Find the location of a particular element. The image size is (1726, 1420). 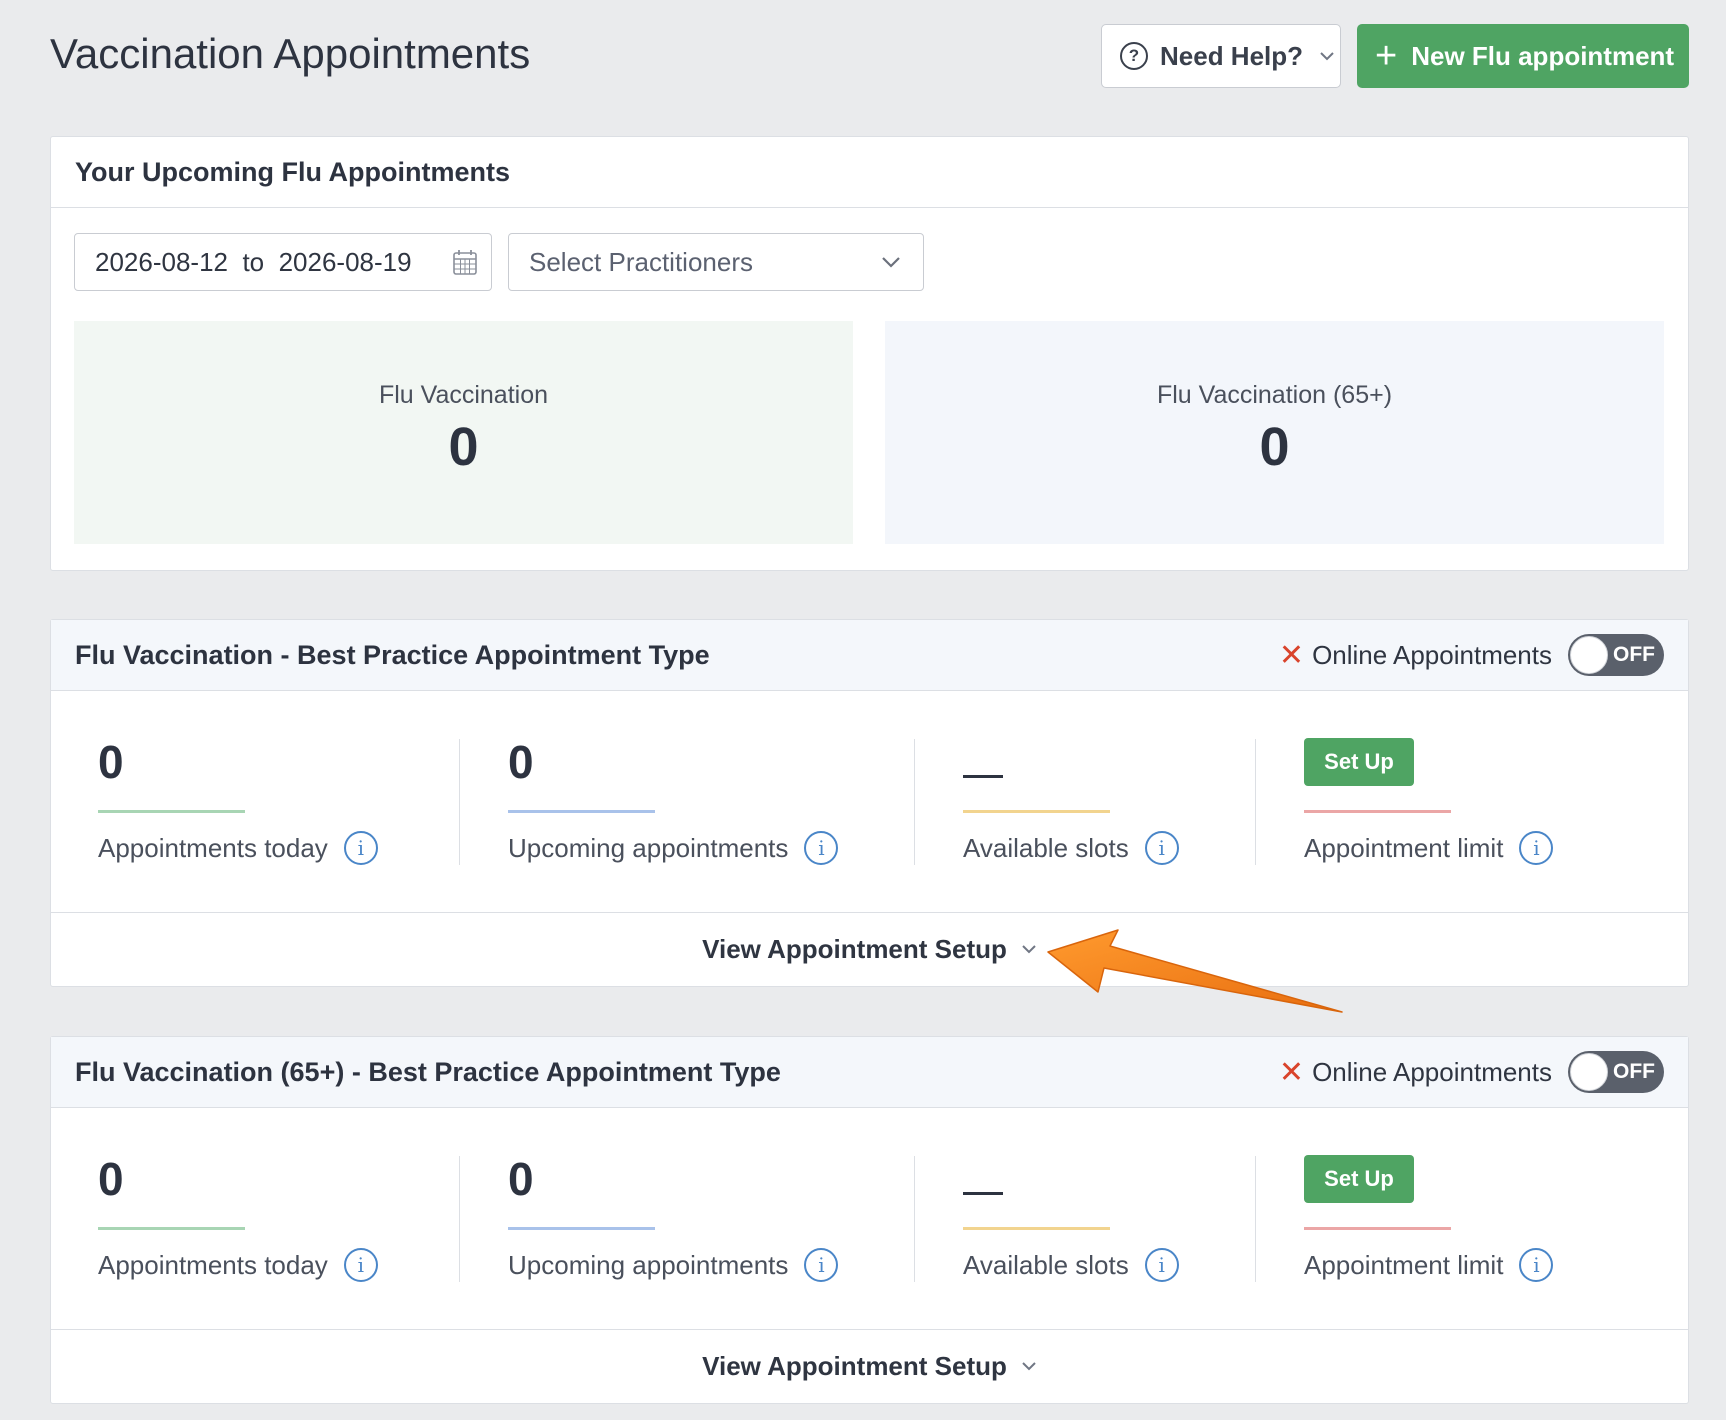

practitioners-select: Select Practitioners is located at coordinates (716, 262).